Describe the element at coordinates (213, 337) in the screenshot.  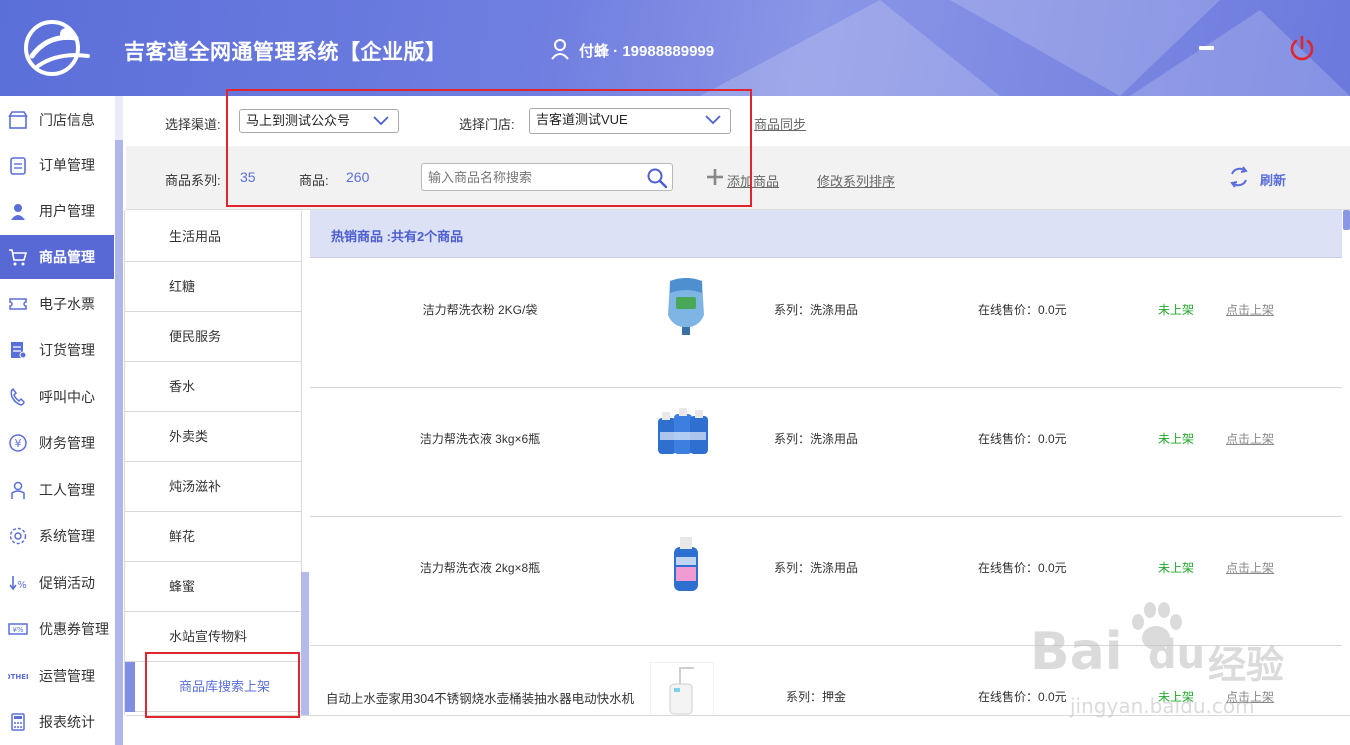
I see `category-item: 便民服务` at that location.